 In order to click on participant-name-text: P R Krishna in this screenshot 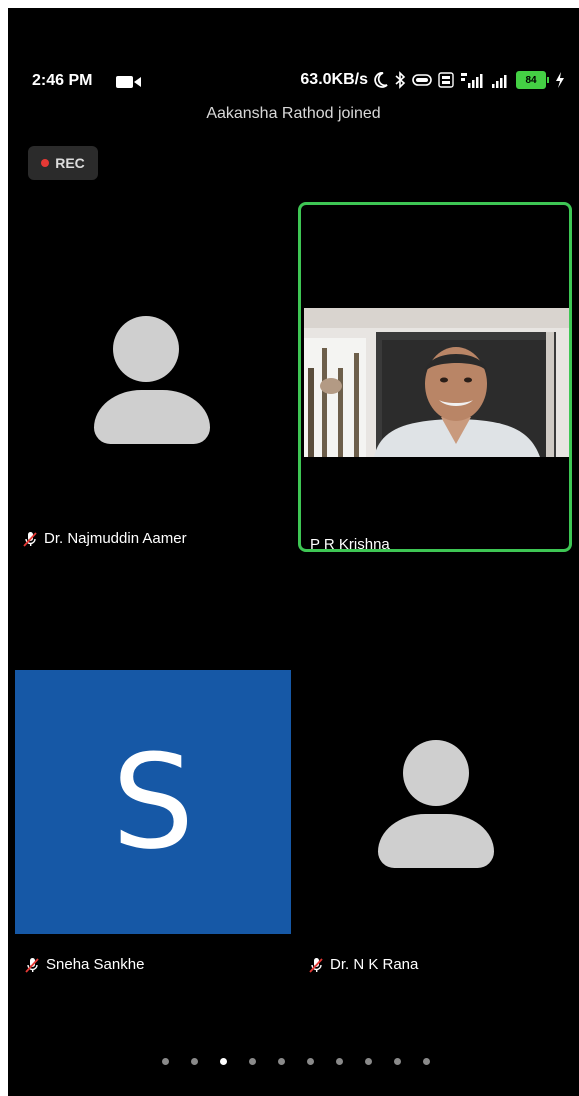, I will do `click(350, 544)`.